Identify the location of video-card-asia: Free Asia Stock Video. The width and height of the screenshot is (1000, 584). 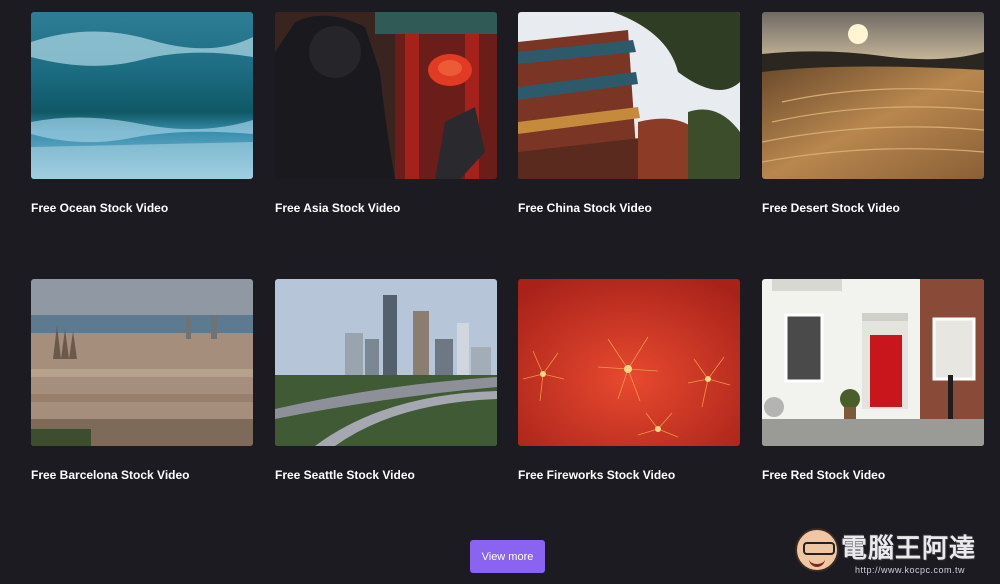
(386, 113).